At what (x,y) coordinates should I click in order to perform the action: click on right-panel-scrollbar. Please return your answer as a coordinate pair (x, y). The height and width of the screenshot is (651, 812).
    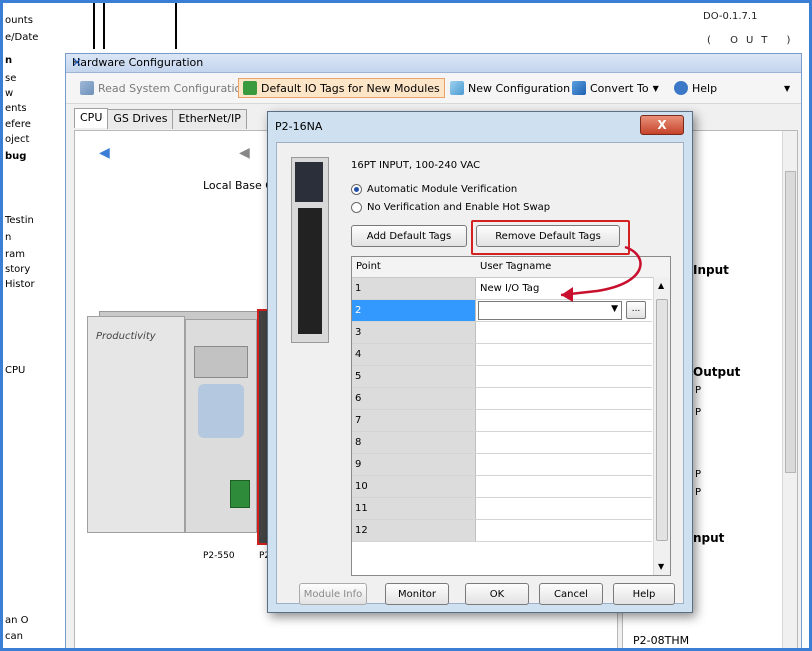
    Looking at the image, I should click on (789, 389).